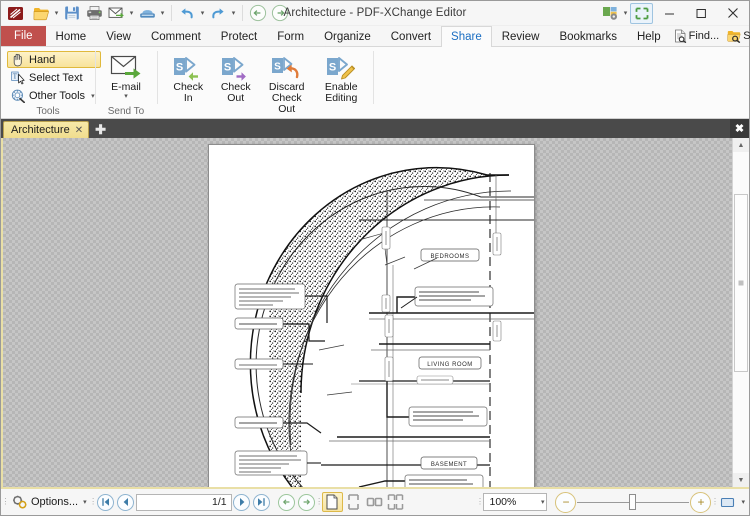  What do you see at coordinates (375, 128) in the screenshot?
I see `document-tab-strip: Architecture ✕ ✚ ✖` at bounding box center [375, 128].